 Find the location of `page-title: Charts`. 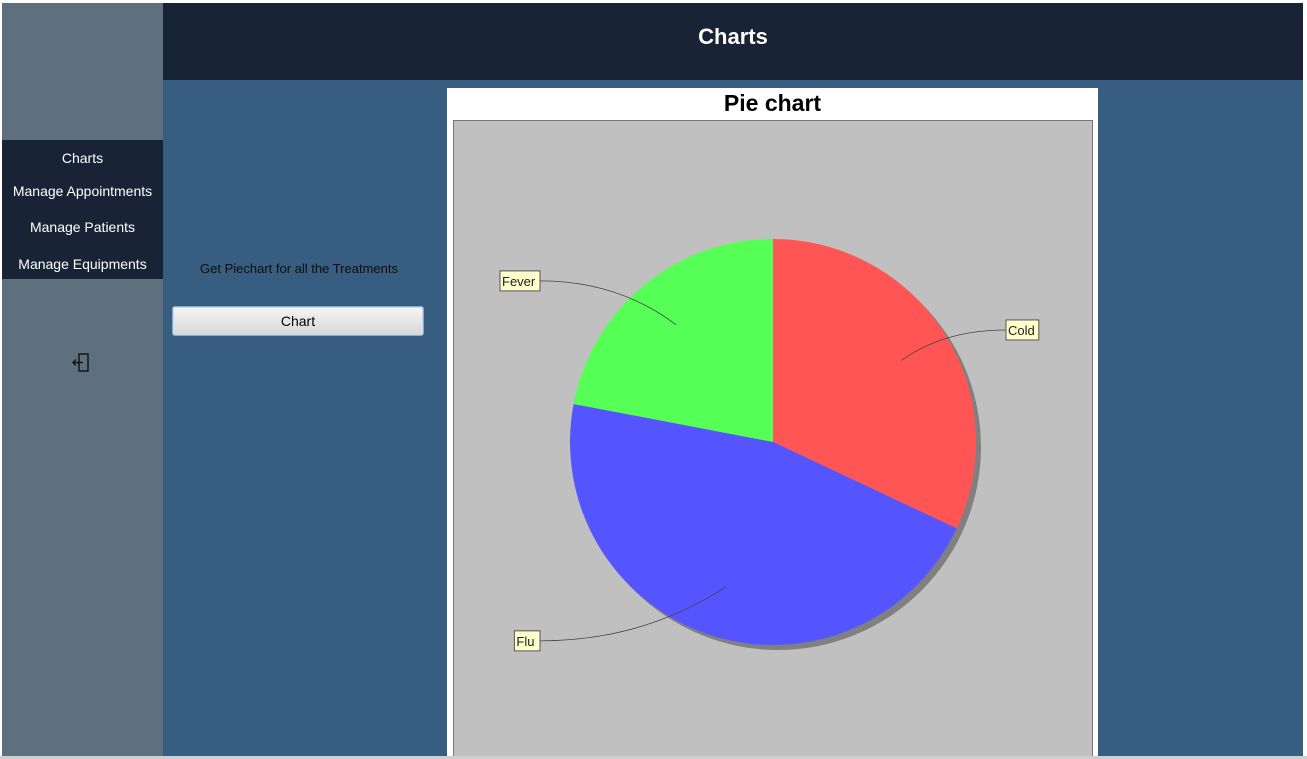

page-title: Charts is located at coordinates (733, 36).